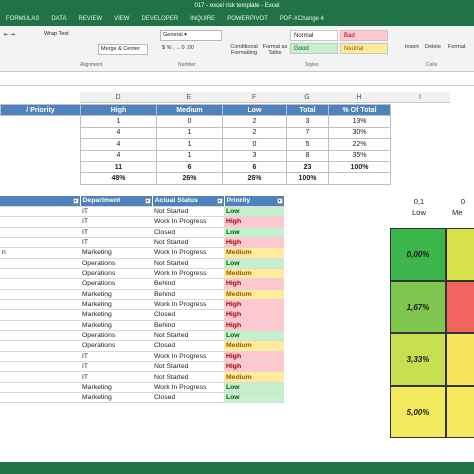 The height and width of the screenshot is (474, 474). Describe the element at coordinates (40, 201) in the screenshot. I see `table-cell: ▾` at that location.